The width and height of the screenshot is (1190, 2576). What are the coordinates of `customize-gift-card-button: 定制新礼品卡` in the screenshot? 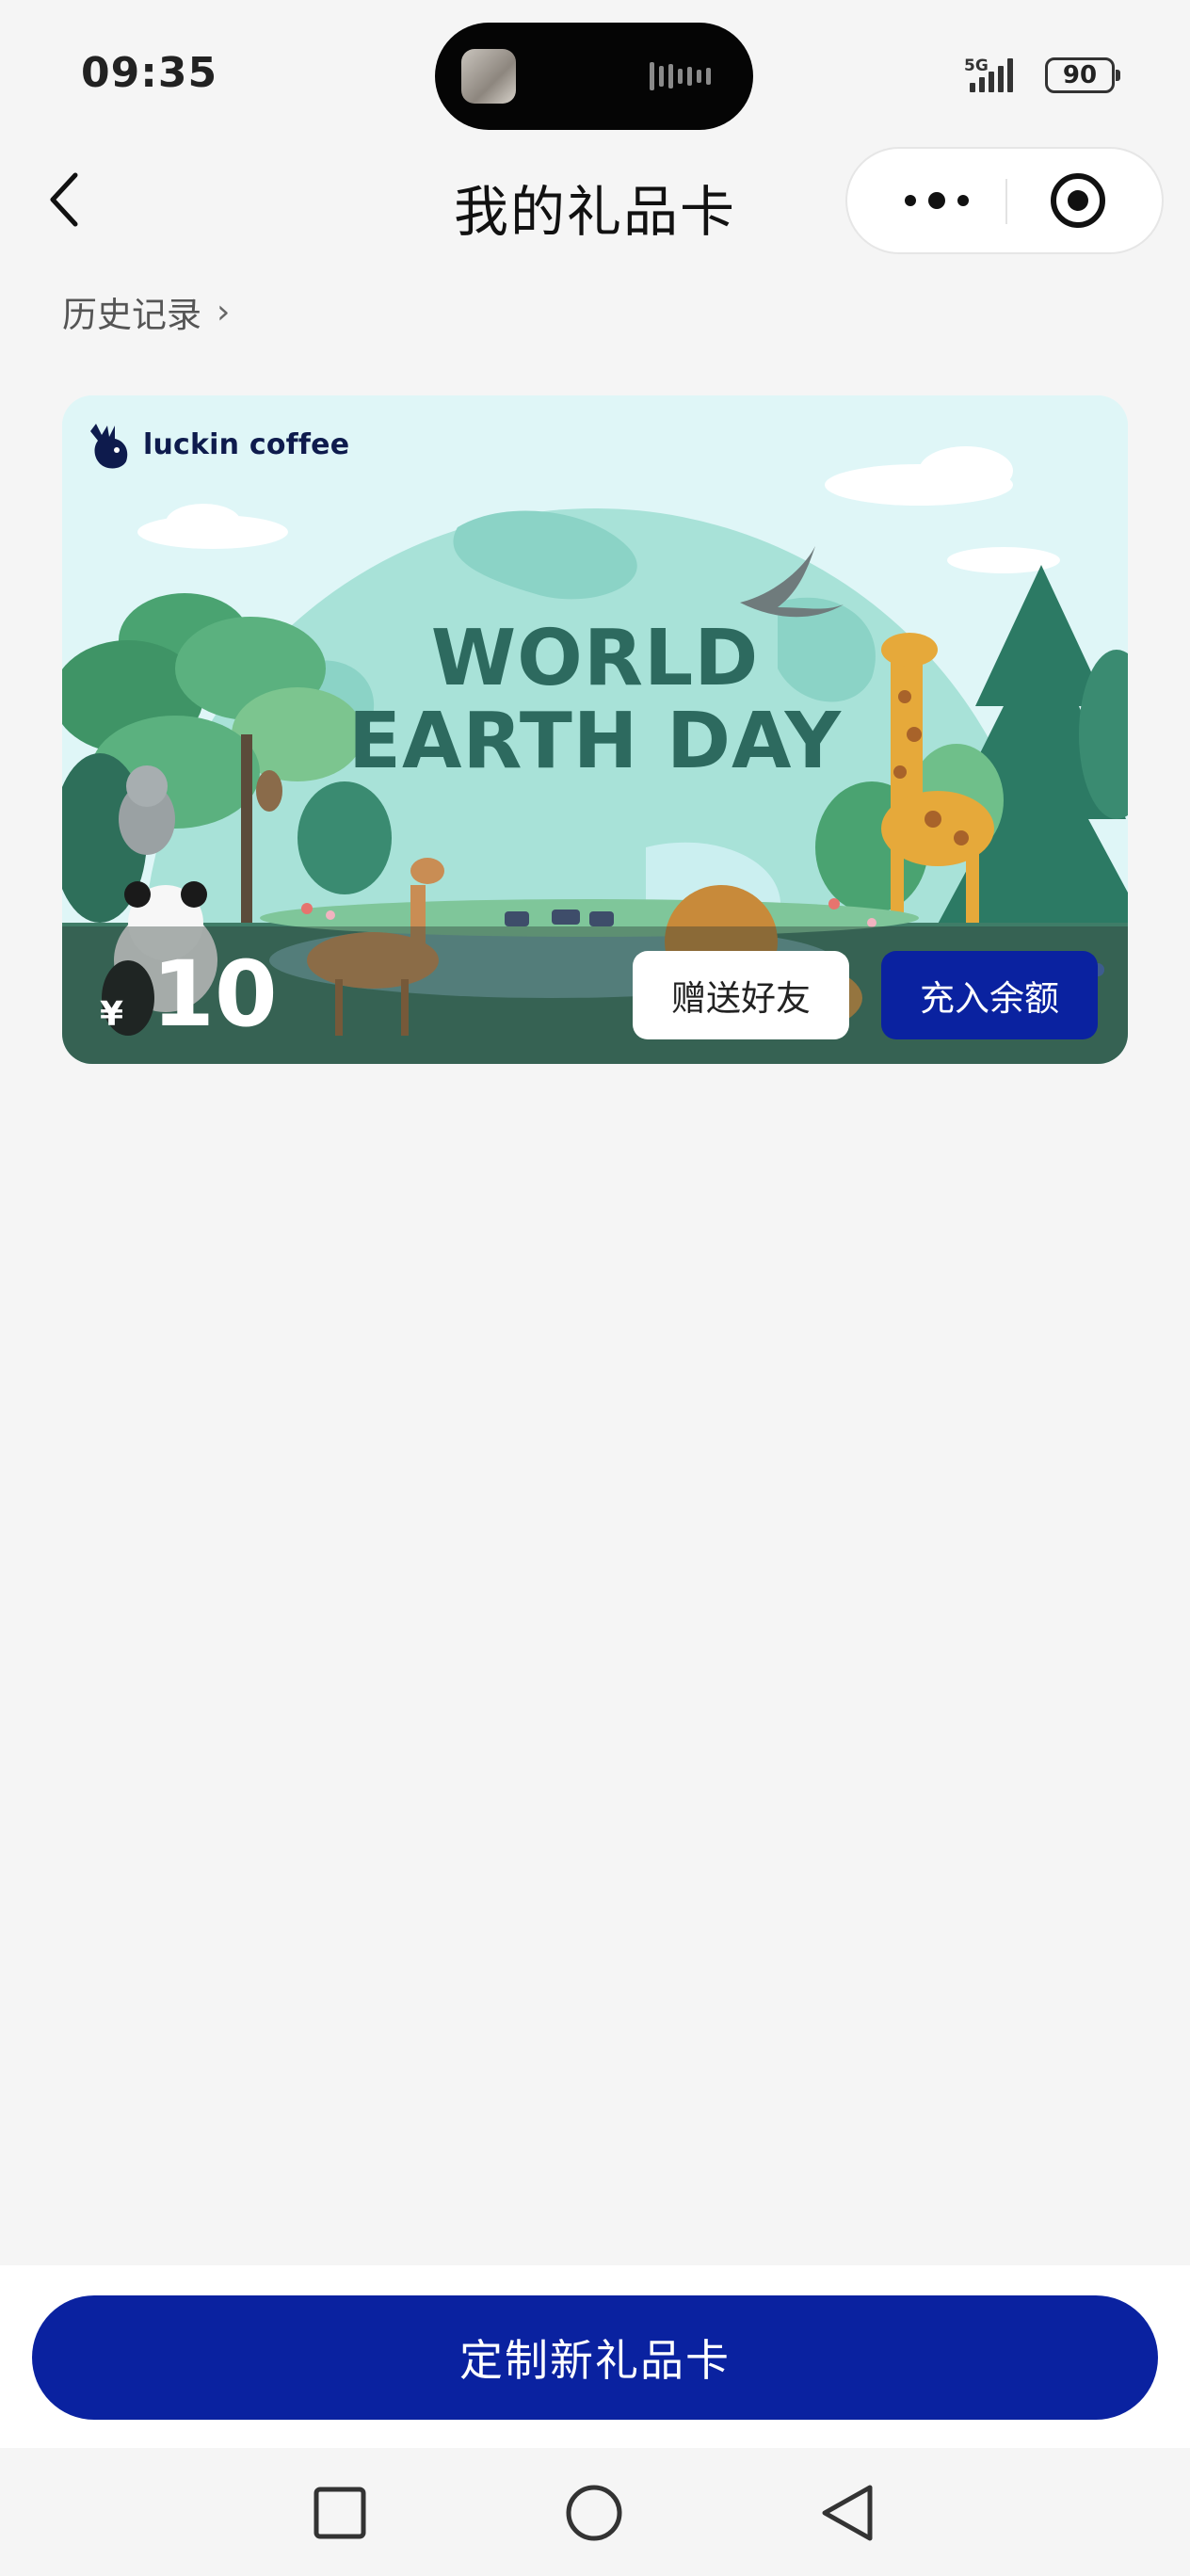 It's located at (595, 2357).